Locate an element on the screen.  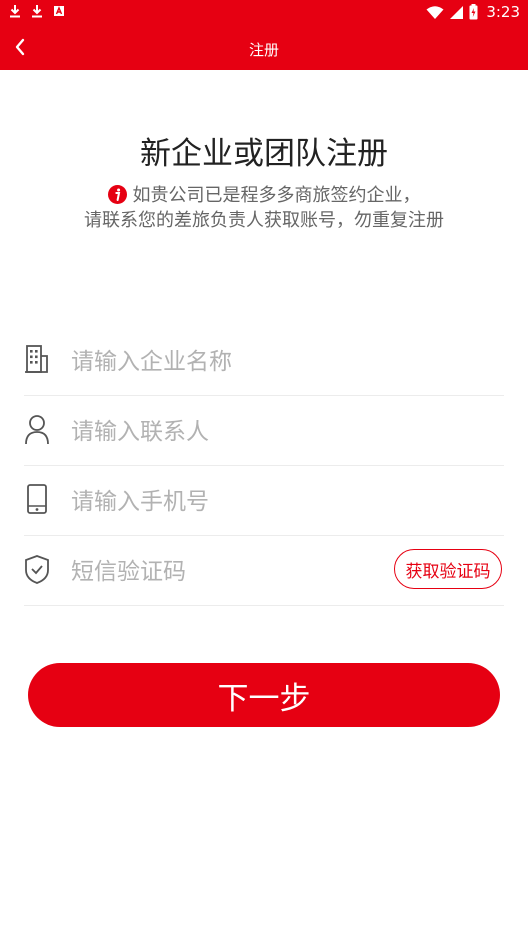
sms-code-input: 短信验证码 is located at coordinates (128, 569).